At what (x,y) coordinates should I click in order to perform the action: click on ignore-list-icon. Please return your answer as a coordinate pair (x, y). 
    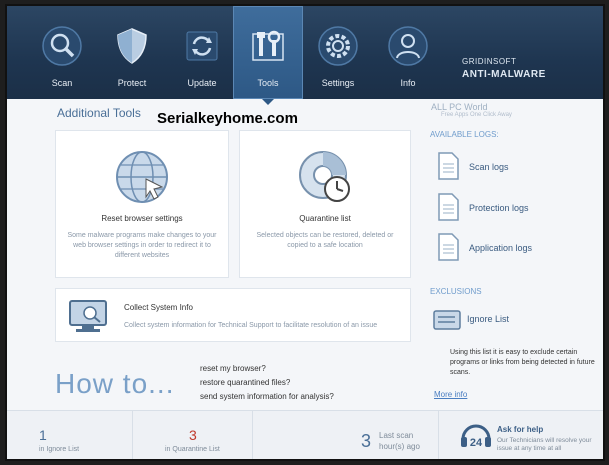
    Looking at the image, I should click on (447, 320).